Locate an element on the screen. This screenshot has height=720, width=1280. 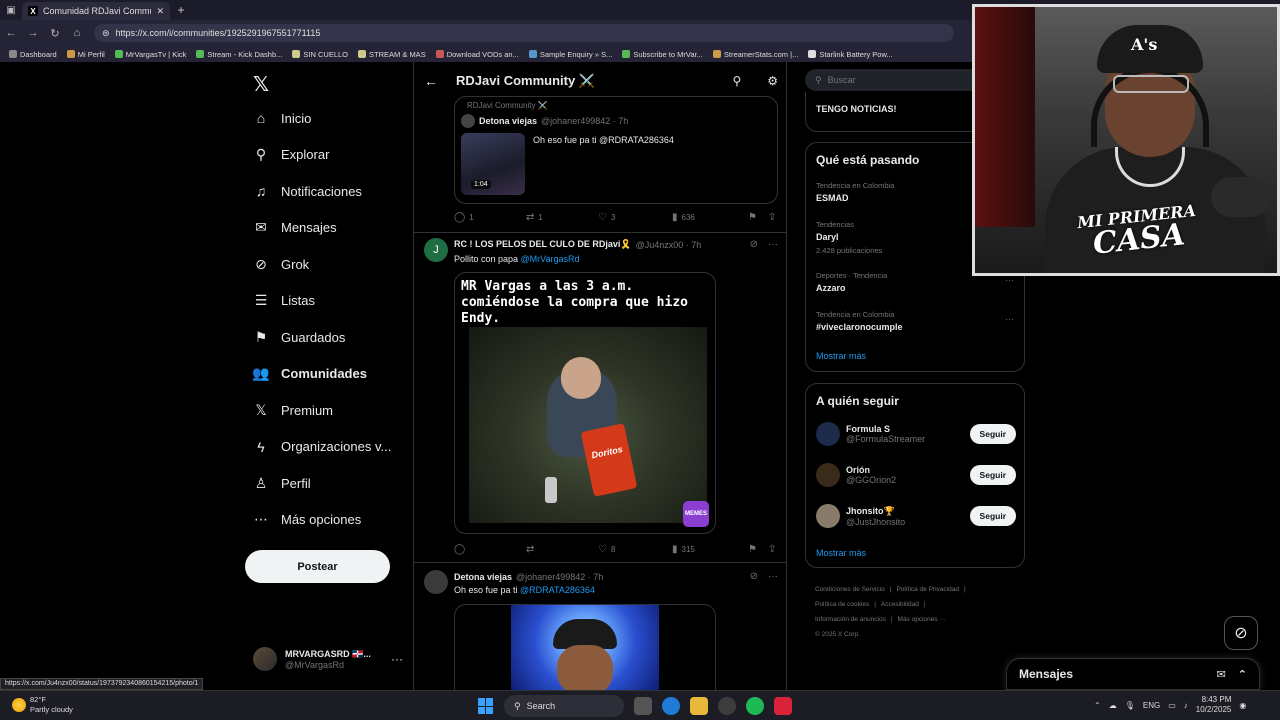
reply-button: ◯ 1 is located at coordinates (490, 217).